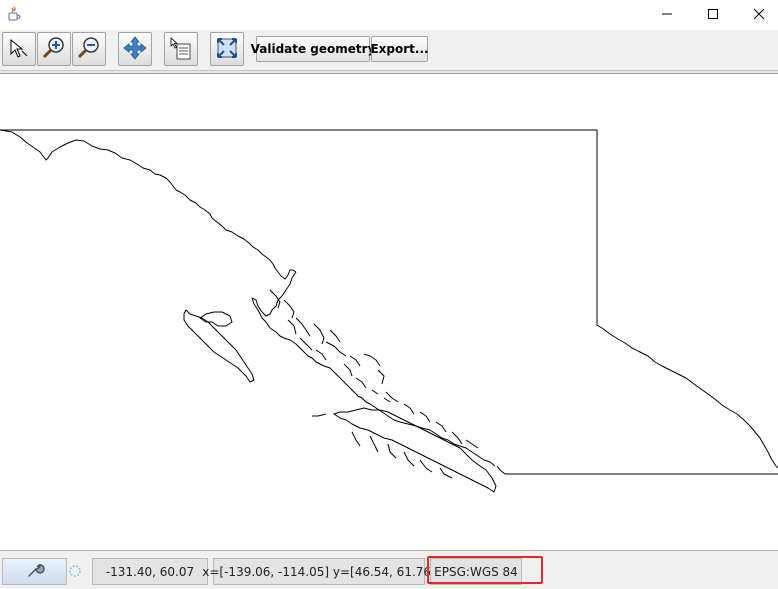 This screenshot has height=589, width=778. Describe the element at coordinates (150, 571) in the screenshot. I see `cursor-position-readout: -131.40, 60.07` at that location.